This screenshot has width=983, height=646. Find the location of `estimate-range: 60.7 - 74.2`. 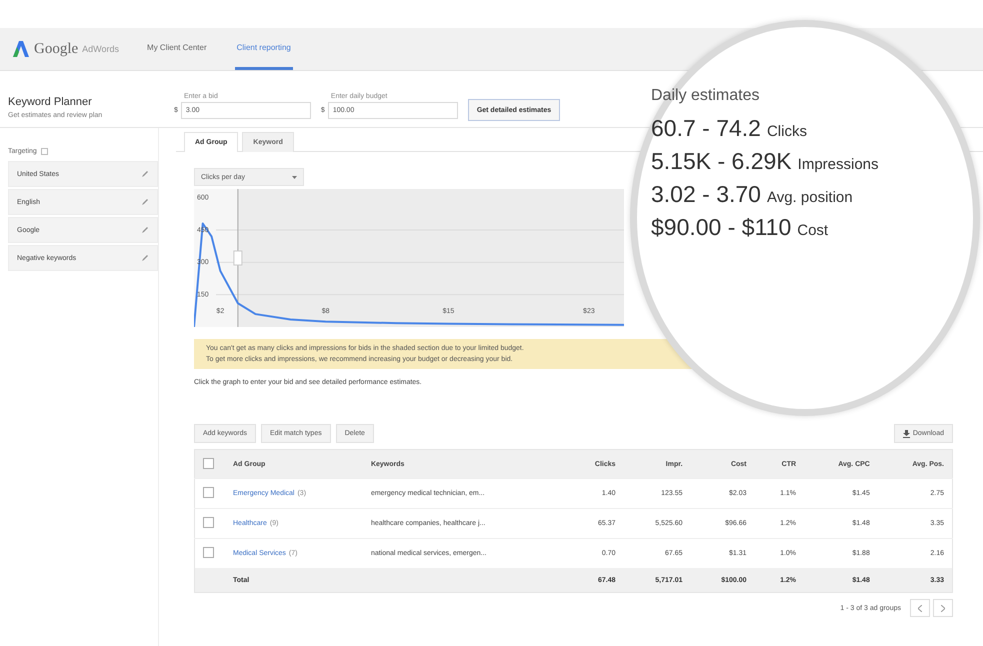

estimate-range: 60.7 - 74.2 is located at coordinates (706, 128).